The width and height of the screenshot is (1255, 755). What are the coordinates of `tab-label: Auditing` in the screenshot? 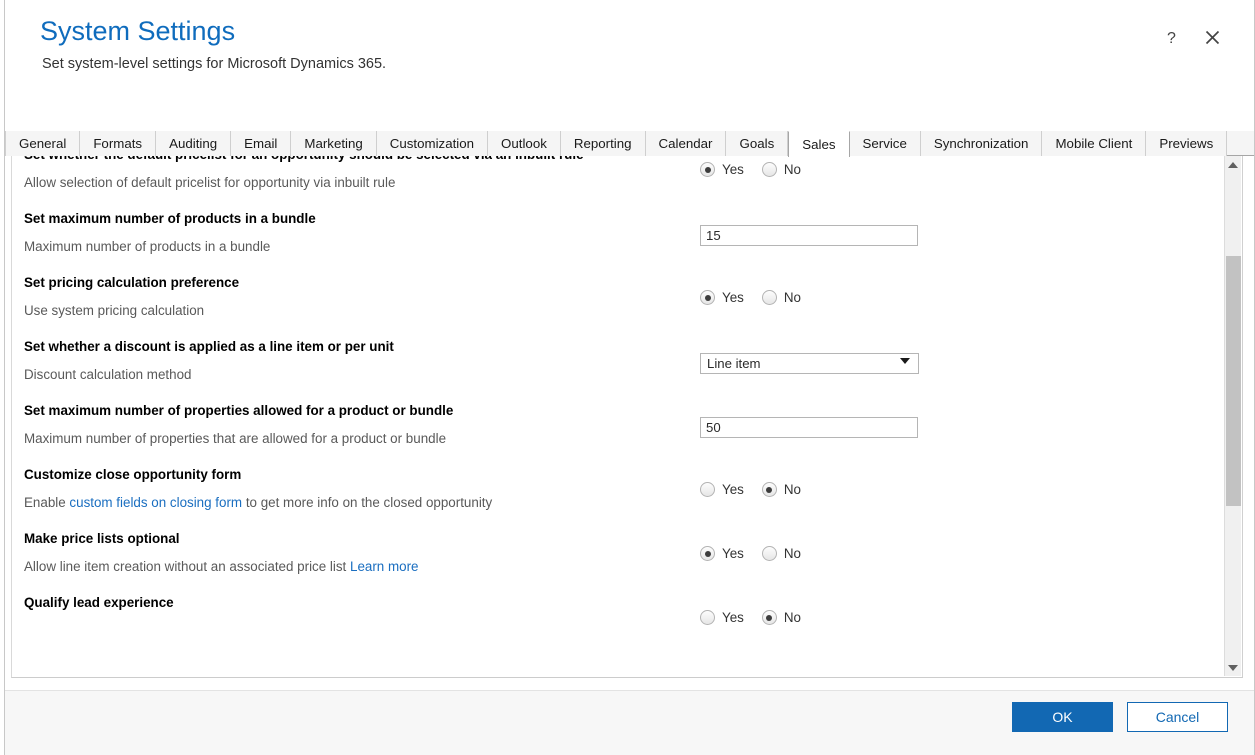 It's located at (193, 143).